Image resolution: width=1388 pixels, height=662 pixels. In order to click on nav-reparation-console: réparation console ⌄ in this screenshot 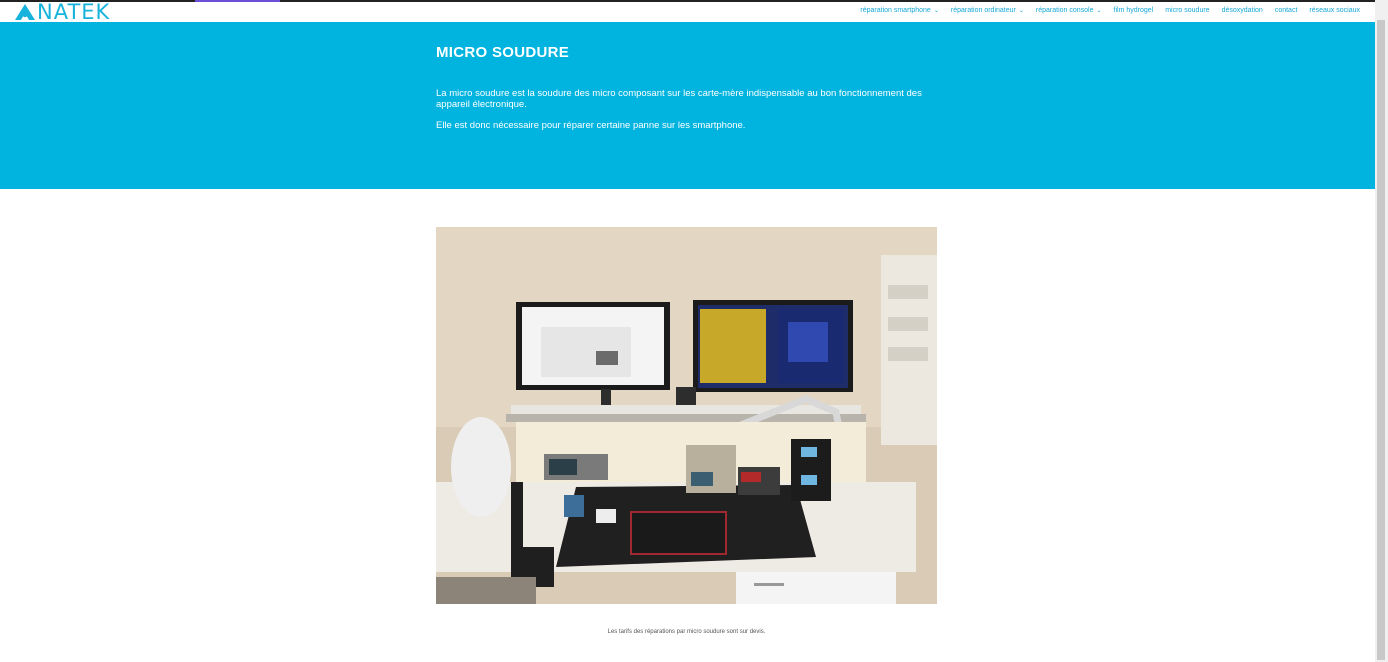, I will do `click(1069, 10)`.